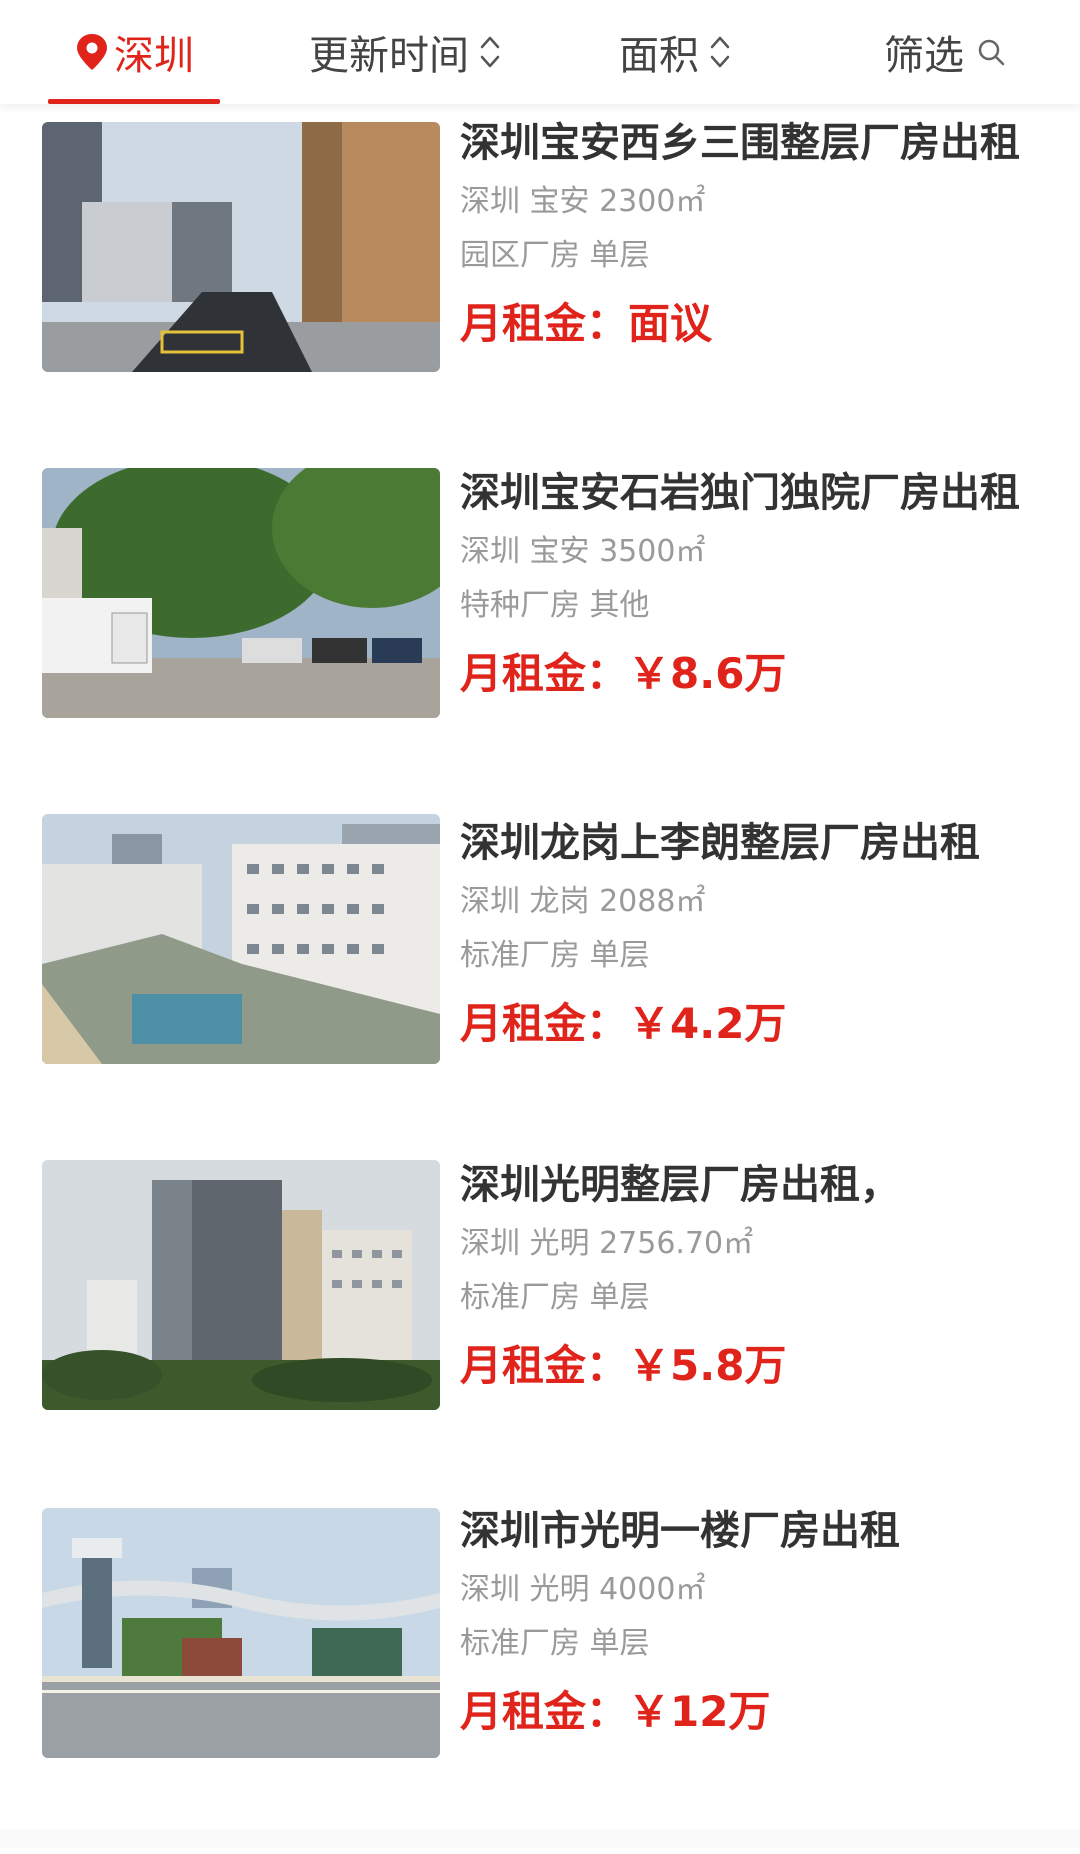 The image size is (1080, 1854). I want to click on price-value: ￥8.6万, so click(707, 673).